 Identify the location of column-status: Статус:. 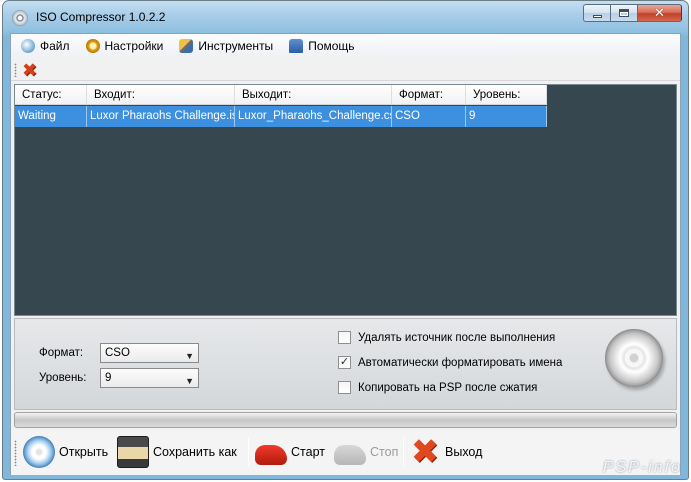
(51, 95).